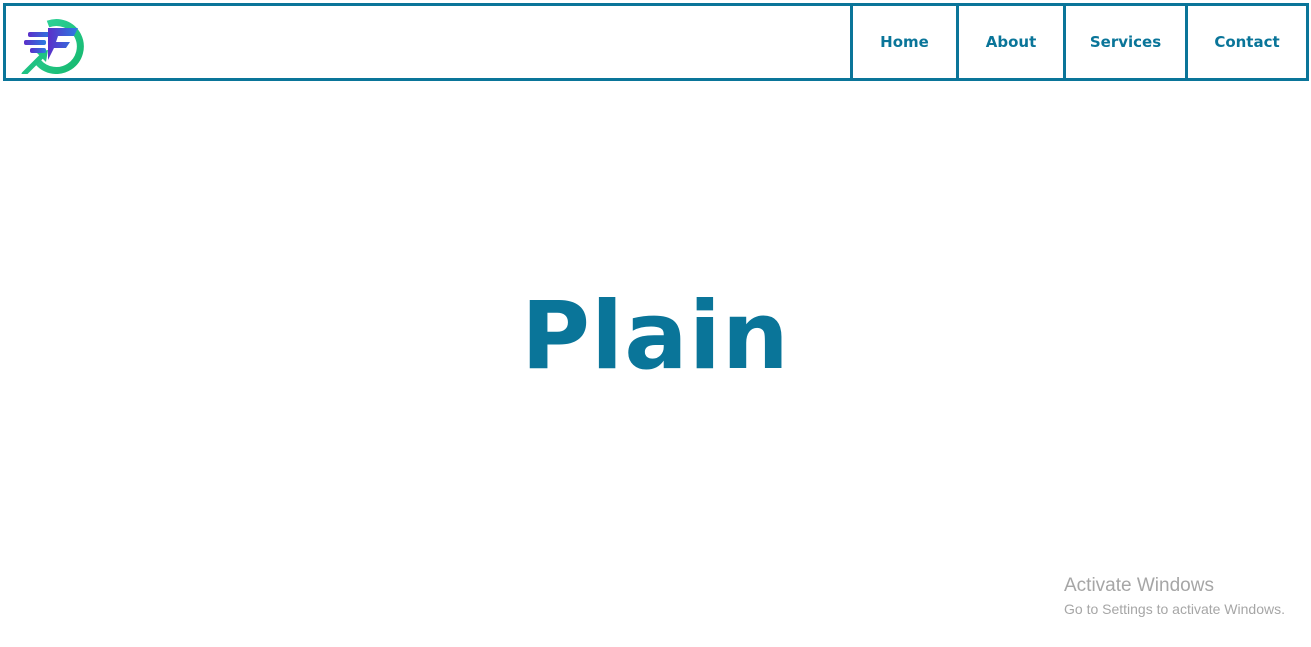  Describe the element at coordinates (1174, 609) in the screenshot. I see `watermark-subtitle: Go to Settings to activate Windows.` at that location.